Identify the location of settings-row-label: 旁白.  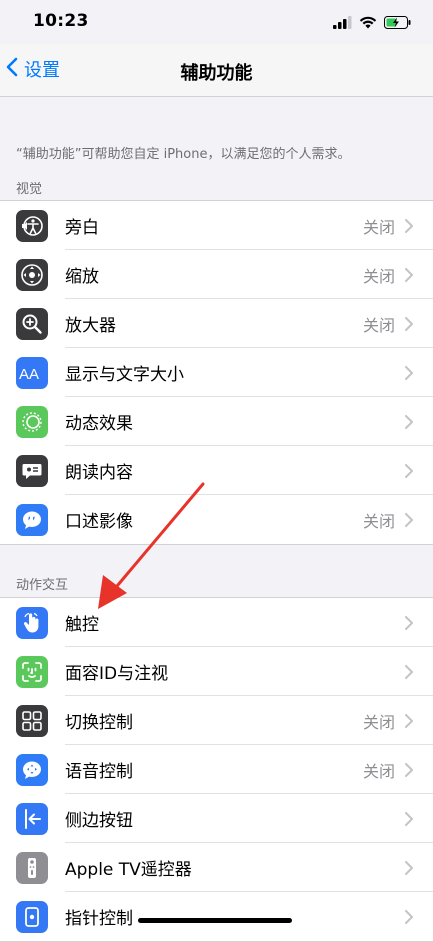
(82, 228).